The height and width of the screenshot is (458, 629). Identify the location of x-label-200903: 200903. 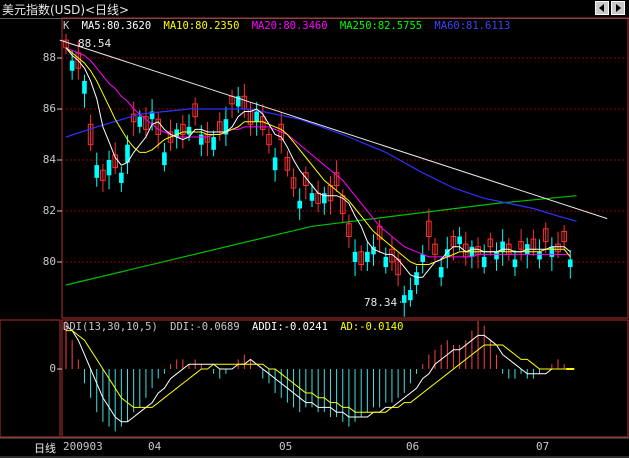
(83, 446).